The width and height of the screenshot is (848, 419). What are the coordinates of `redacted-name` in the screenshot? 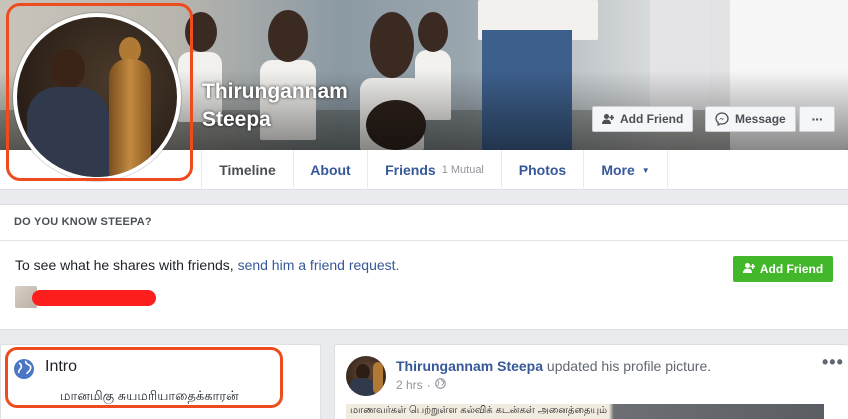 It's located at (94, 298).